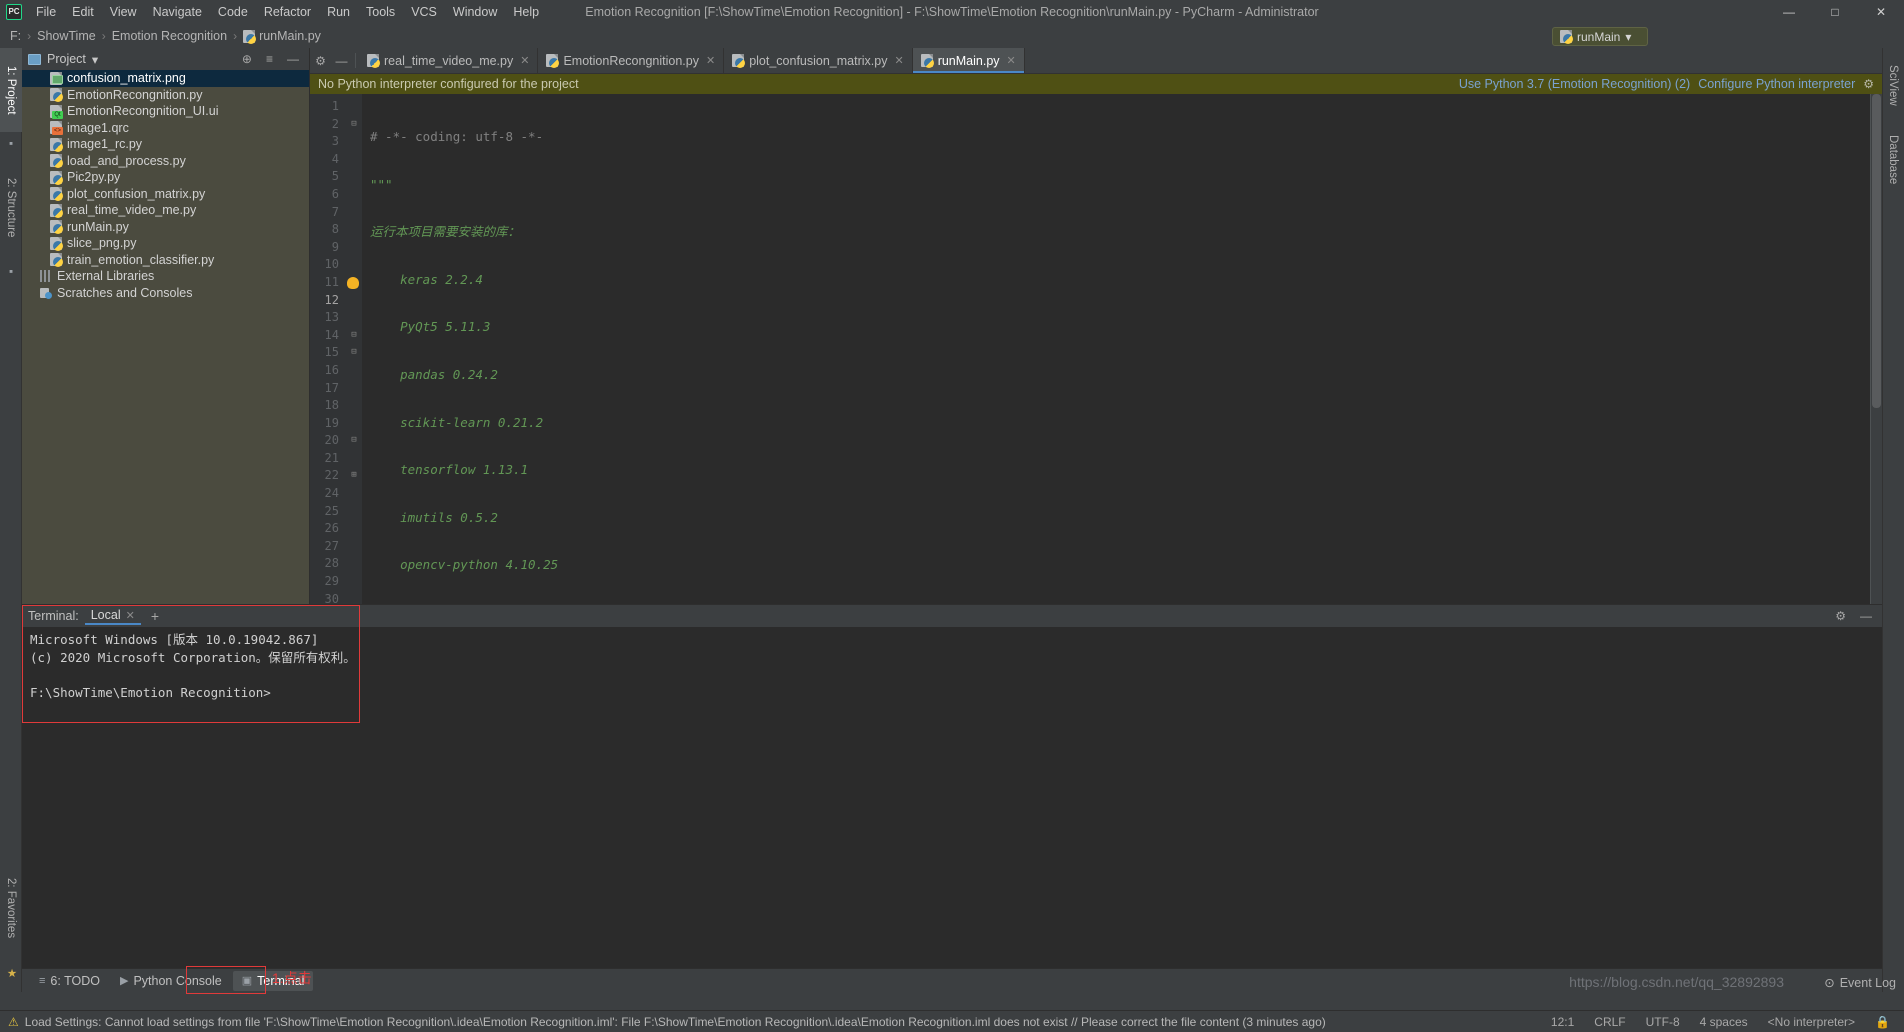  What do you see at coordinates (354, 336) in the screenshot?
I see `fold-marker-docstring-end: ⊟` at bounding box center [354, 336].